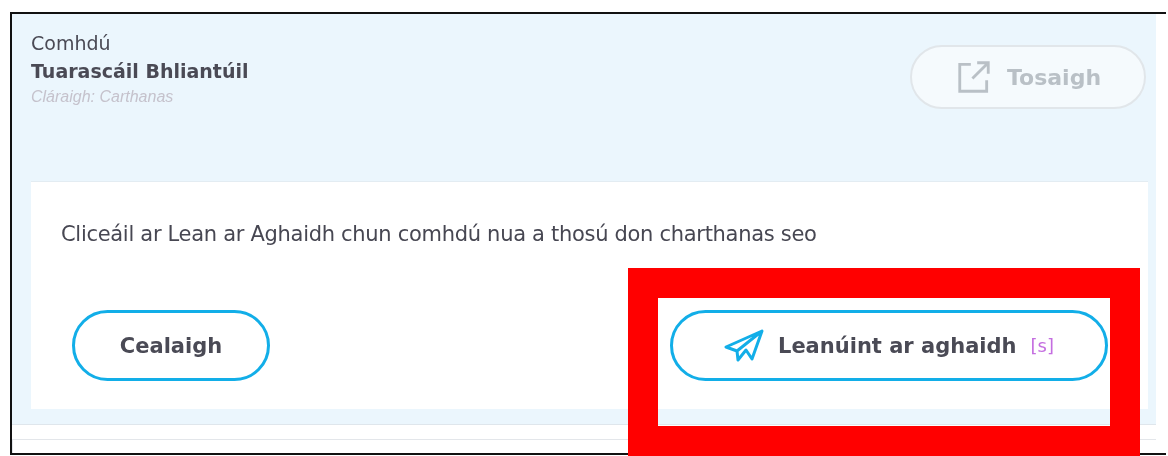  I want to click on dialog-message: Cliceáil ar Lean ar Aghaidh chun comhdú nua a thosú don charthanas seo, so click(439, 234).